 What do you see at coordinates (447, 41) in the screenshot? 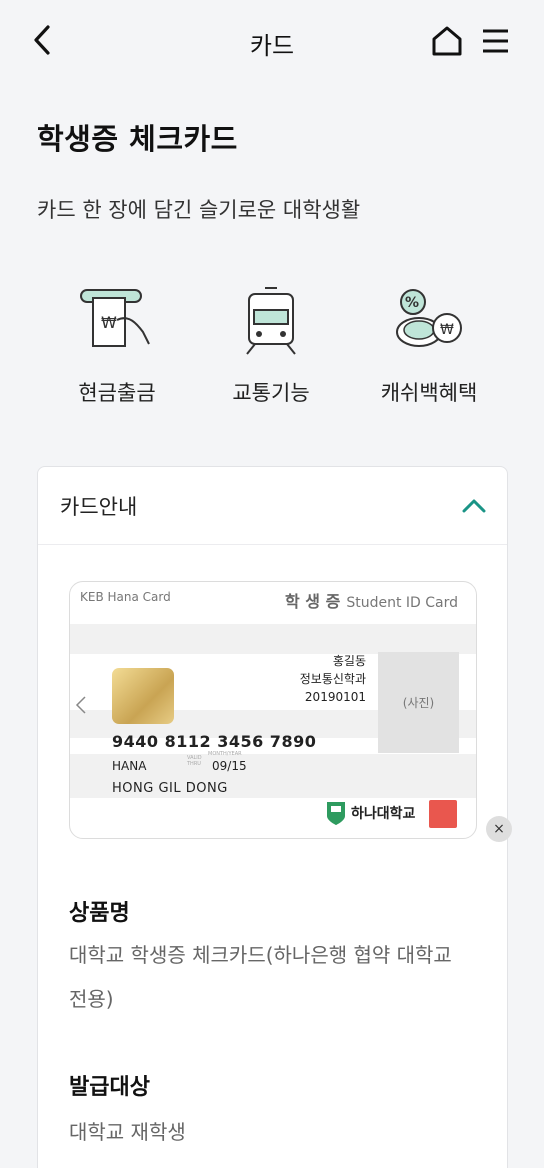
I see `home-icon` at bounding box center [447, 41].